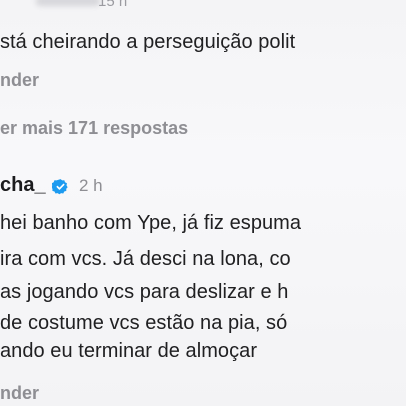 The height and width of the screenshot is (406, 406). Describe the element at coordinates (60, 187) in the screenshot. I see `verified-badge-icon` at that location.